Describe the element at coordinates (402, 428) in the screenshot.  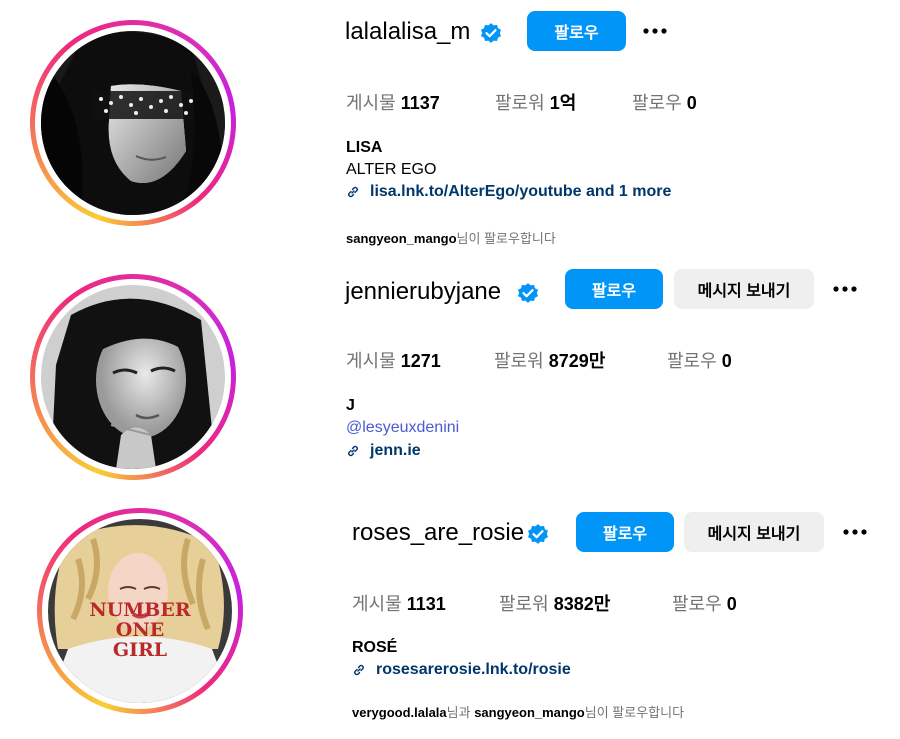
I see `mention-link: @lesyeuxdenini` at that location.